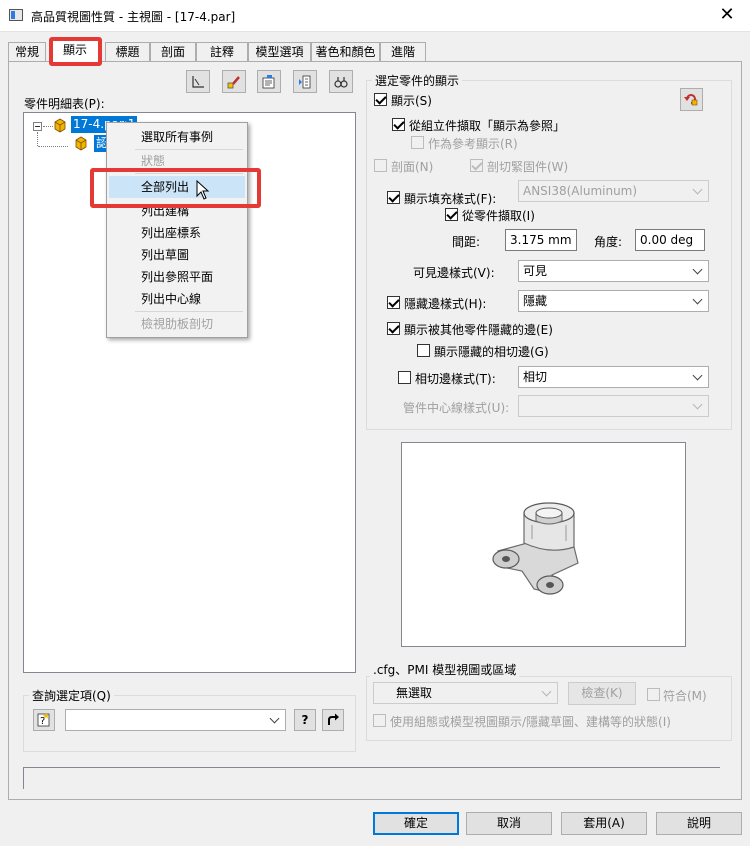  I want to click on properties-icon, so click(268, 82).